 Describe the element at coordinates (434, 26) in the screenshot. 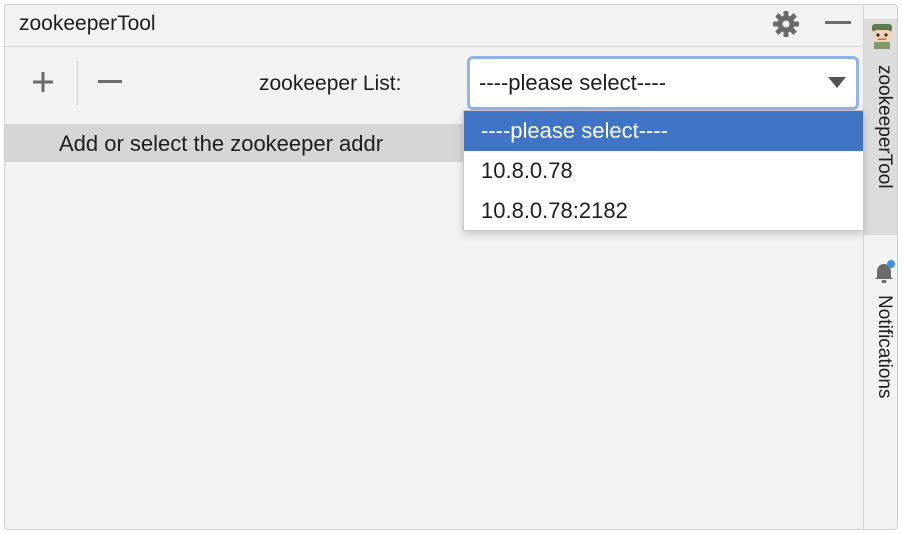

I see `title-bar: zookeeperTool` at that location.